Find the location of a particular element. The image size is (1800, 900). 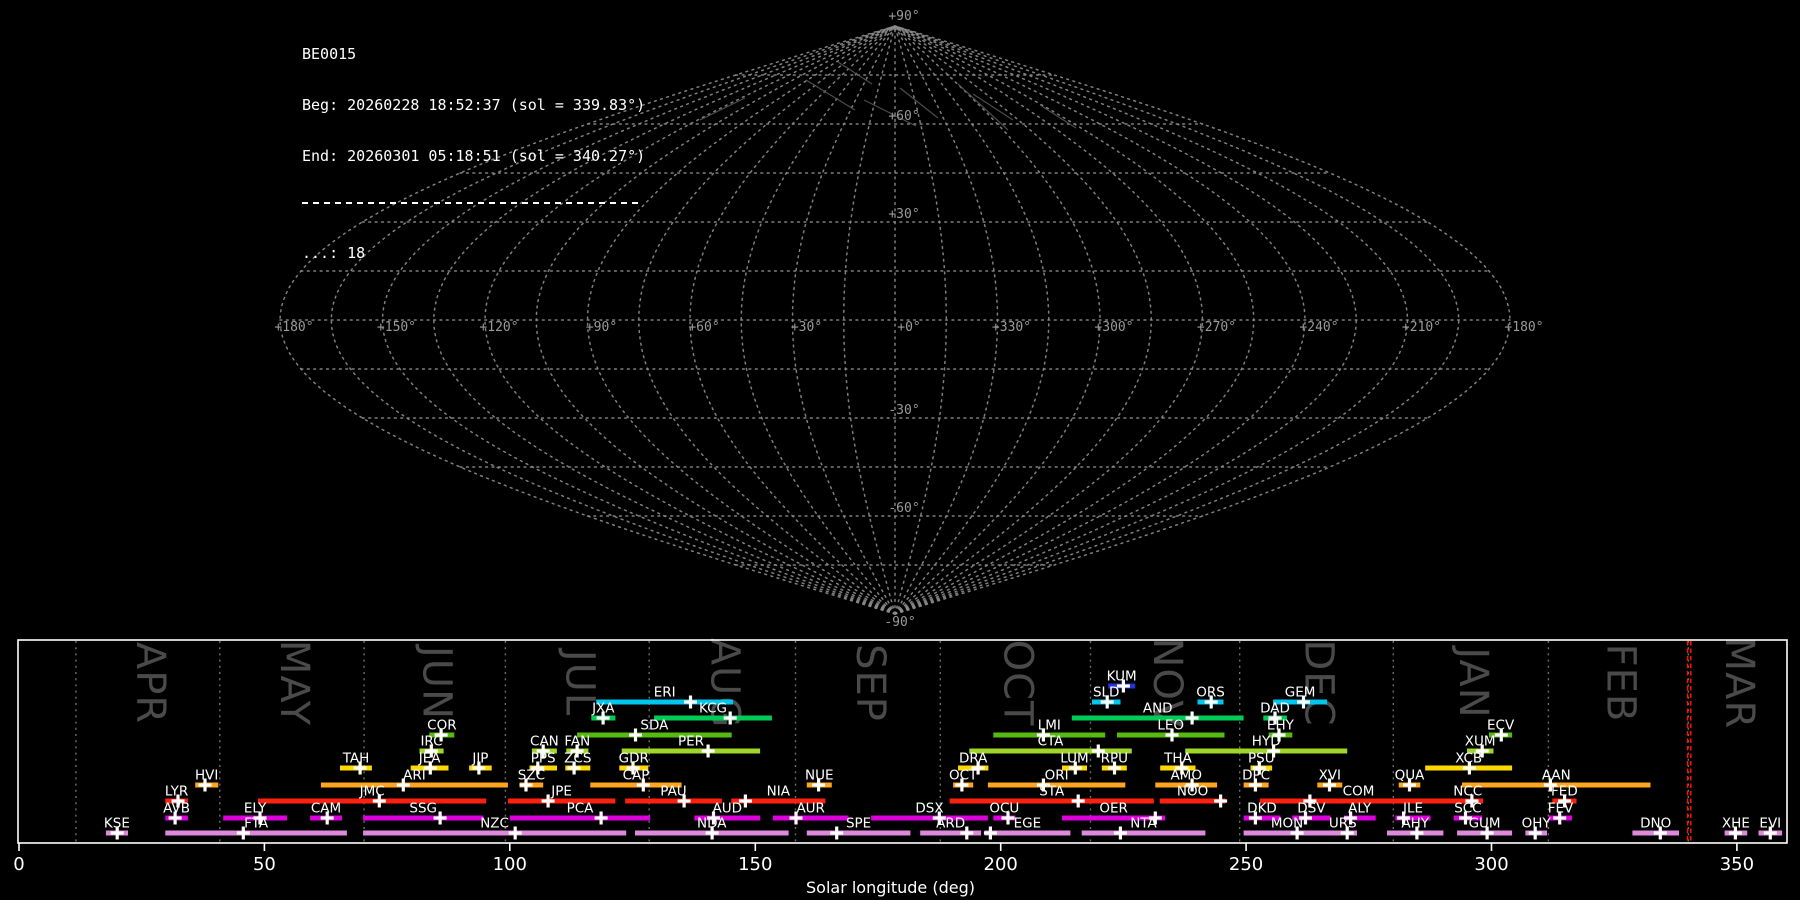

map-longitude-label: +210° is located at coordinates (1421, 327).